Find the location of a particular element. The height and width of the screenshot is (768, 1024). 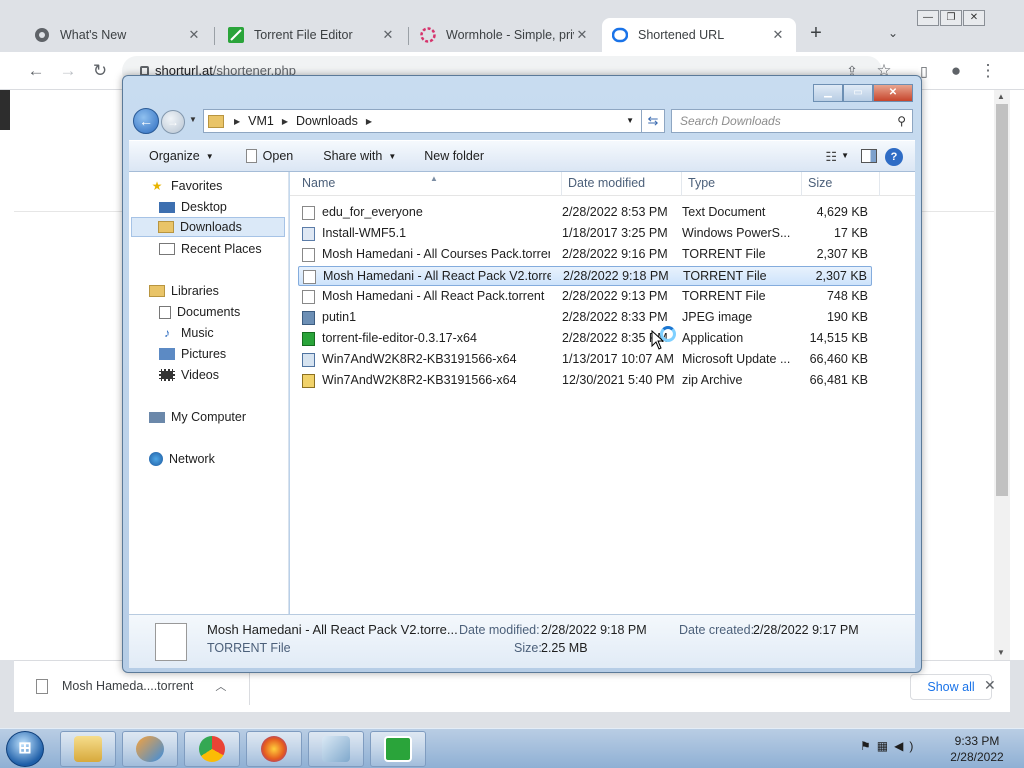

file-size: 17 KB is located at coordinates (850, 233).